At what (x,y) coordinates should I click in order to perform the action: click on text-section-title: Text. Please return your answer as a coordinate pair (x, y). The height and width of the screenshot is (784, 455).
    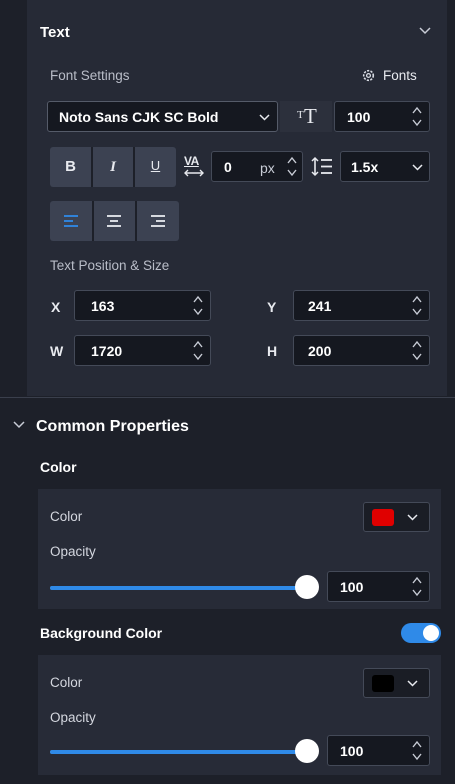
    Looking at the image, I should click on (55, 32).